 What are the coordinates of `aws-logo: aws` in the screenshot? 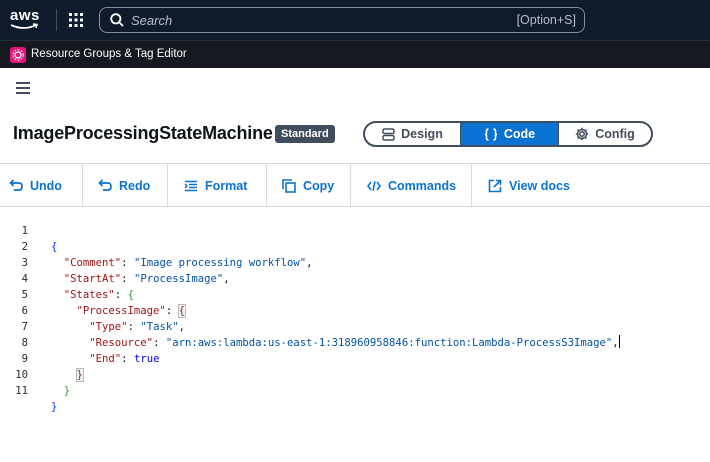 It's located at (25, 21).